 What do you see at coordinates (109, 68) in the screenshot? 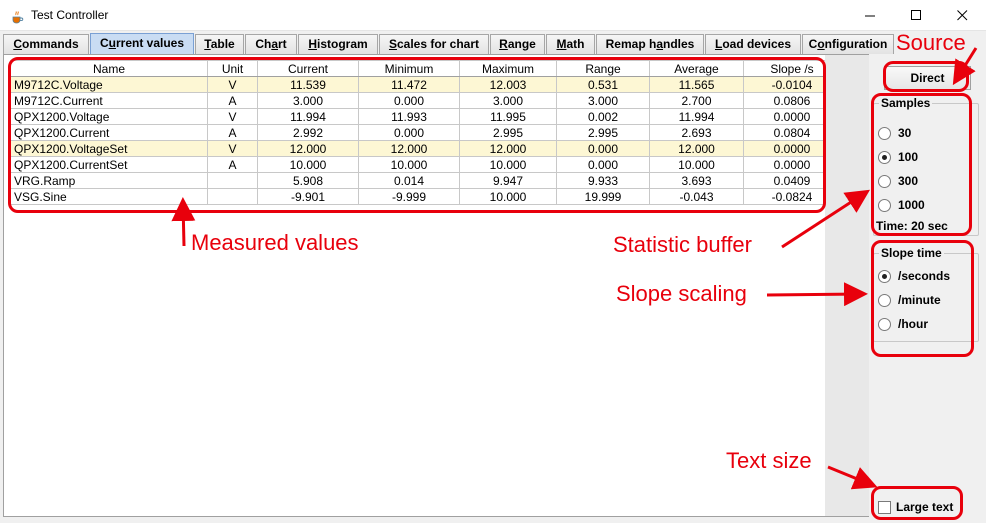
I see `column-header-name: Name` at bounding box center [109, 68].